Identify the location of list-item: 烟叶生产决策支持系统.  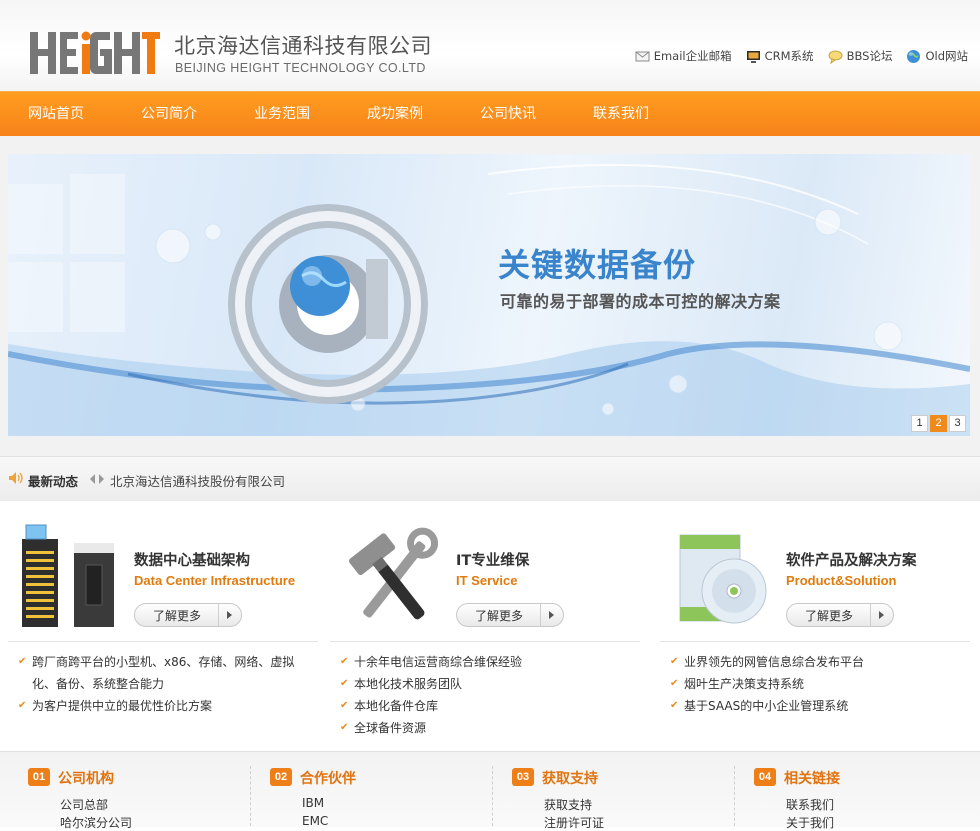
(820, 684).